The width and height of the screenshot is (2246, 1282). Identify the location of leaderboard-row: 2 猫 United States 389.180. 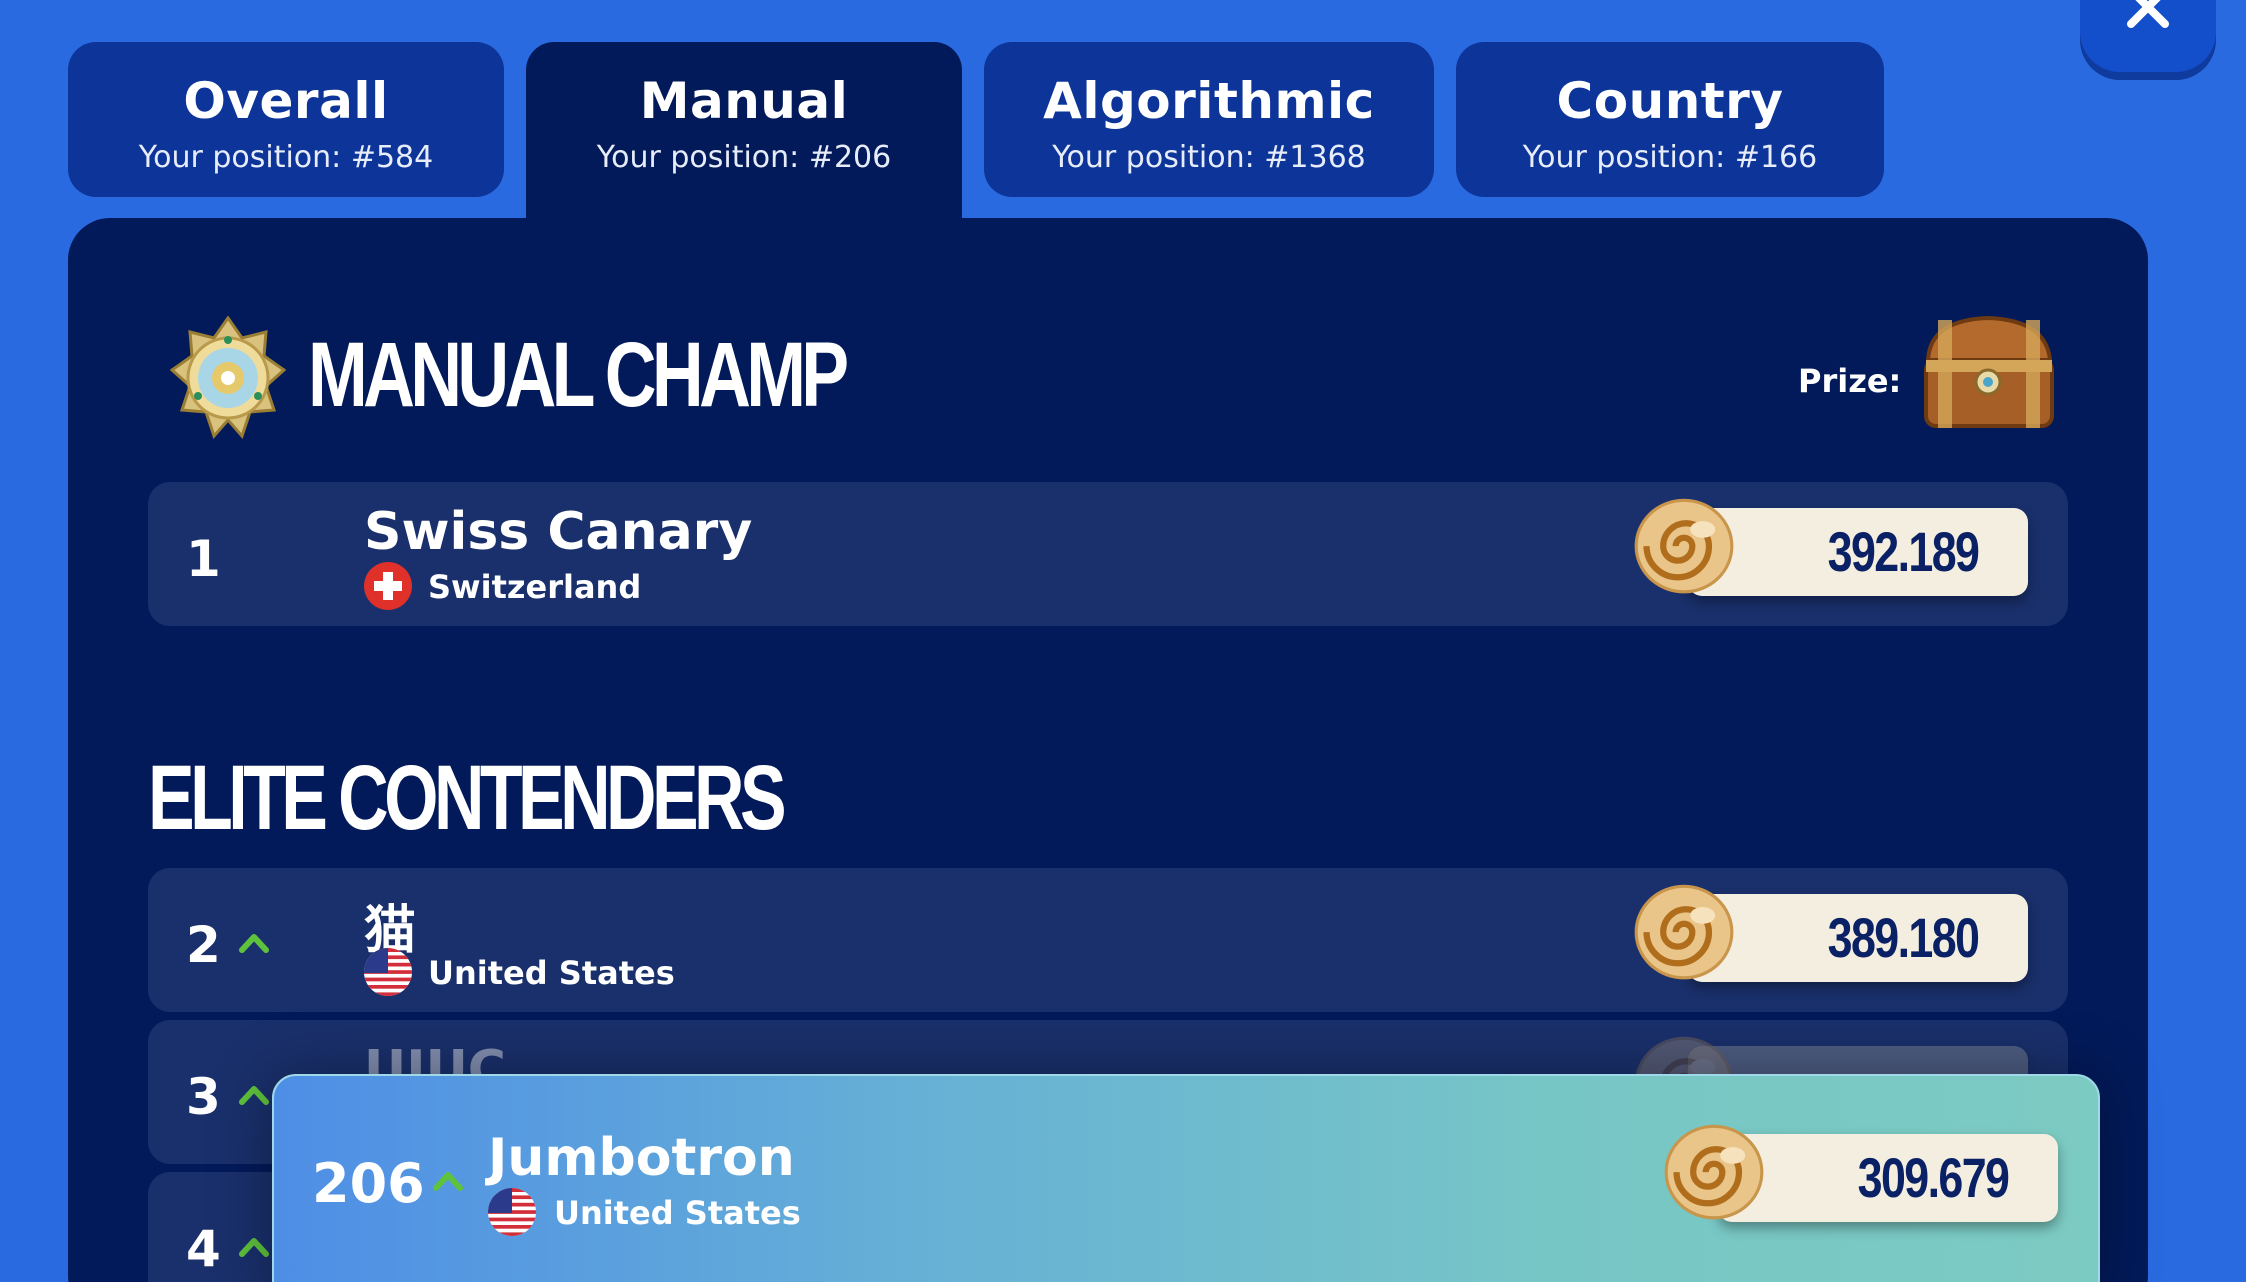
(1108, 940).